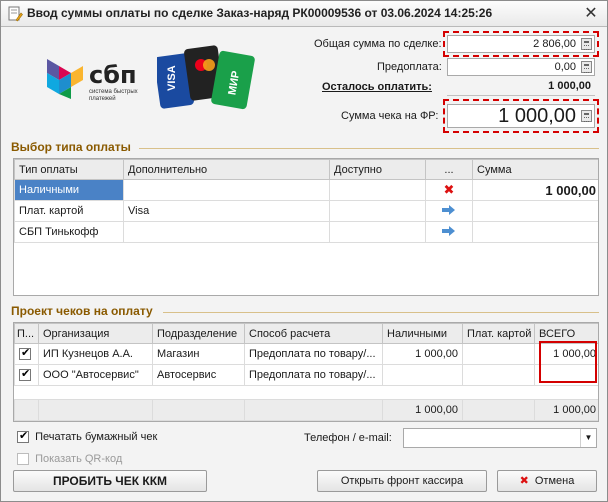 The height and width of the screenshot is (502, 608). What do you see at coordinates (23, 459) in the screenshot?
I see `show-qr-checkbox` at bounding box center [23, 459].